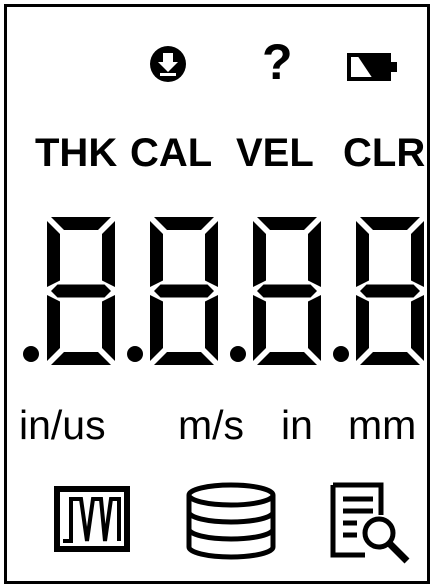 The width and height of the screenshot is (437, 587). What do you see at coordinates (314, 254) in the screenshot?
I see `digit-3-segment-b` at bounding box center [314, 254].